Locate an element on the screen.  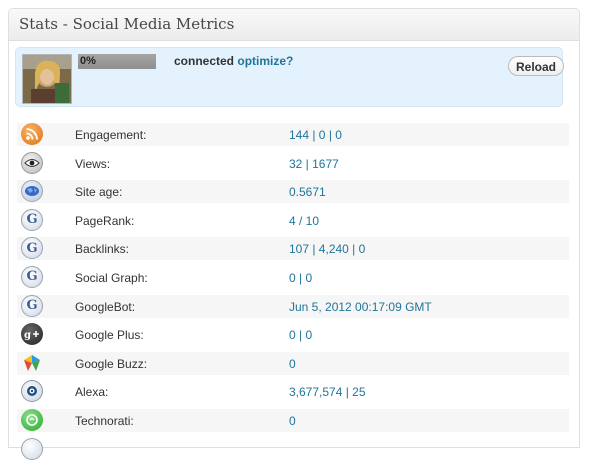
metric-label: Google Plus: is located at coordinates (109, 335).